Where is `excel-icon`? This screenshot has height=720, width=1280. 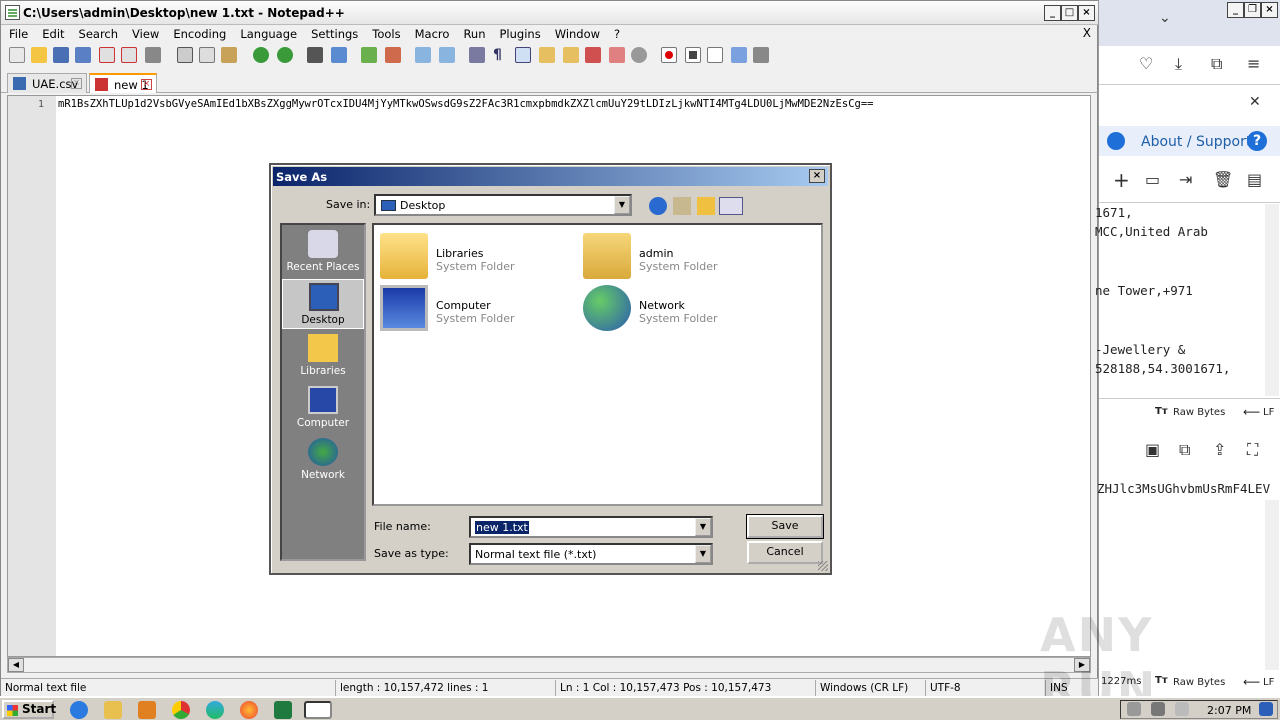 excel-icon is located at coordinates (283, 710).